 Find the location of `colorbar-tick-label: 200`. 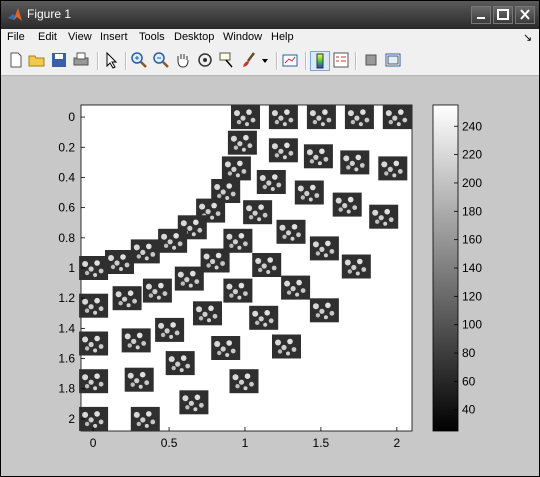

colorbar-tick-label: 200 is located at coordinates (472, 183).